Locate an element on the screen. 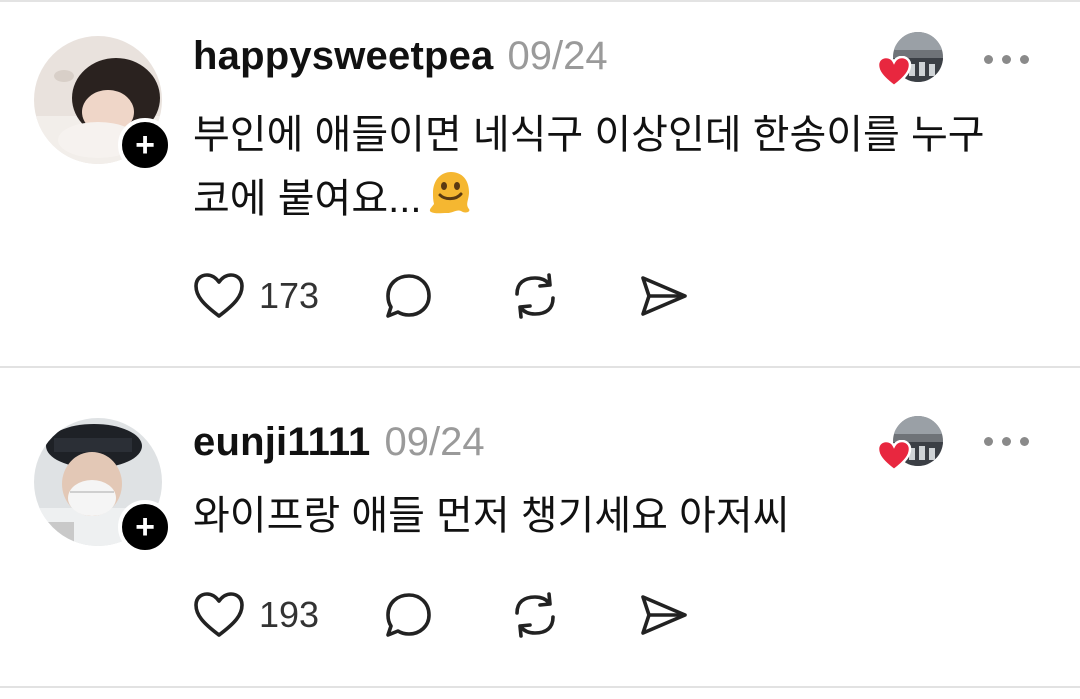 The width and height of the screenshot is (1080, 699). melting-face-emoji-icon is located at coordinates (450, 201).